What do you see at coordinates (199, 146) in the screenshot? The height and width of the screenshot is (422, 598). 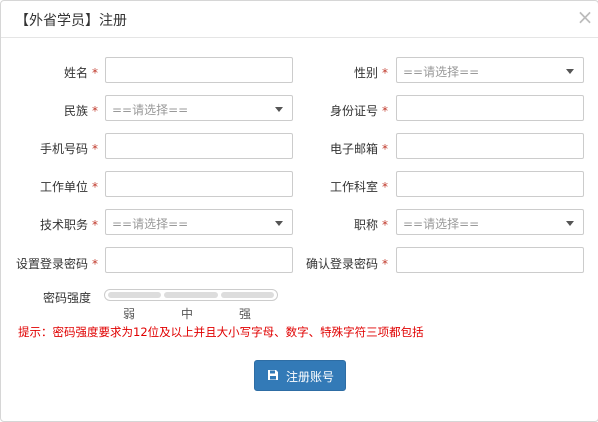 I see `phone-input` at bounding box center [199, 146].